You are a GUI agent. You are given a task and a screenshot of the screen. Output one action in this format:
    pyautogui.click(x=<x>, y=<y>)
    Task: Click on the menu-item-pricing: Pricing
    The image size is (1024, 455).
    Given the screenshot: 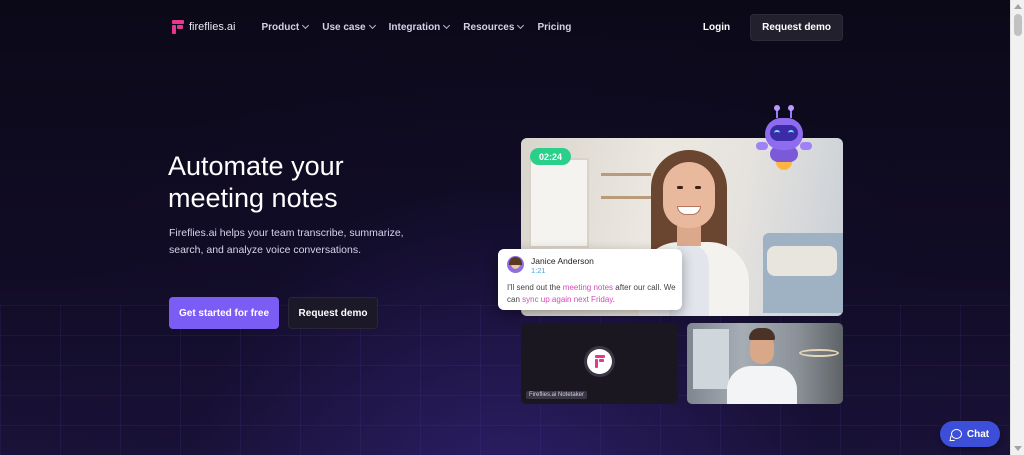 What is the action you would take?
    pyautogui.click(x=554, y=27)
    